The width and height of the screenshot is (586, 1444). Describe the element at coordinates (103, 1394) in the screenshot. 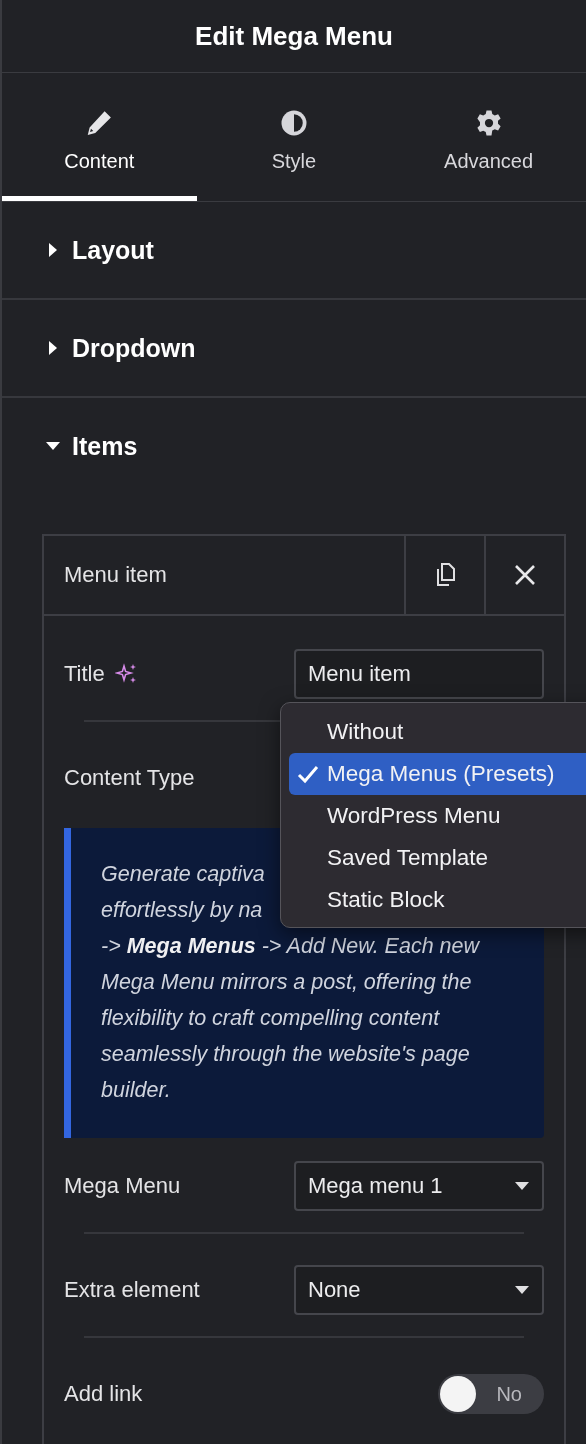

I see `field-label: Add link` at that location.